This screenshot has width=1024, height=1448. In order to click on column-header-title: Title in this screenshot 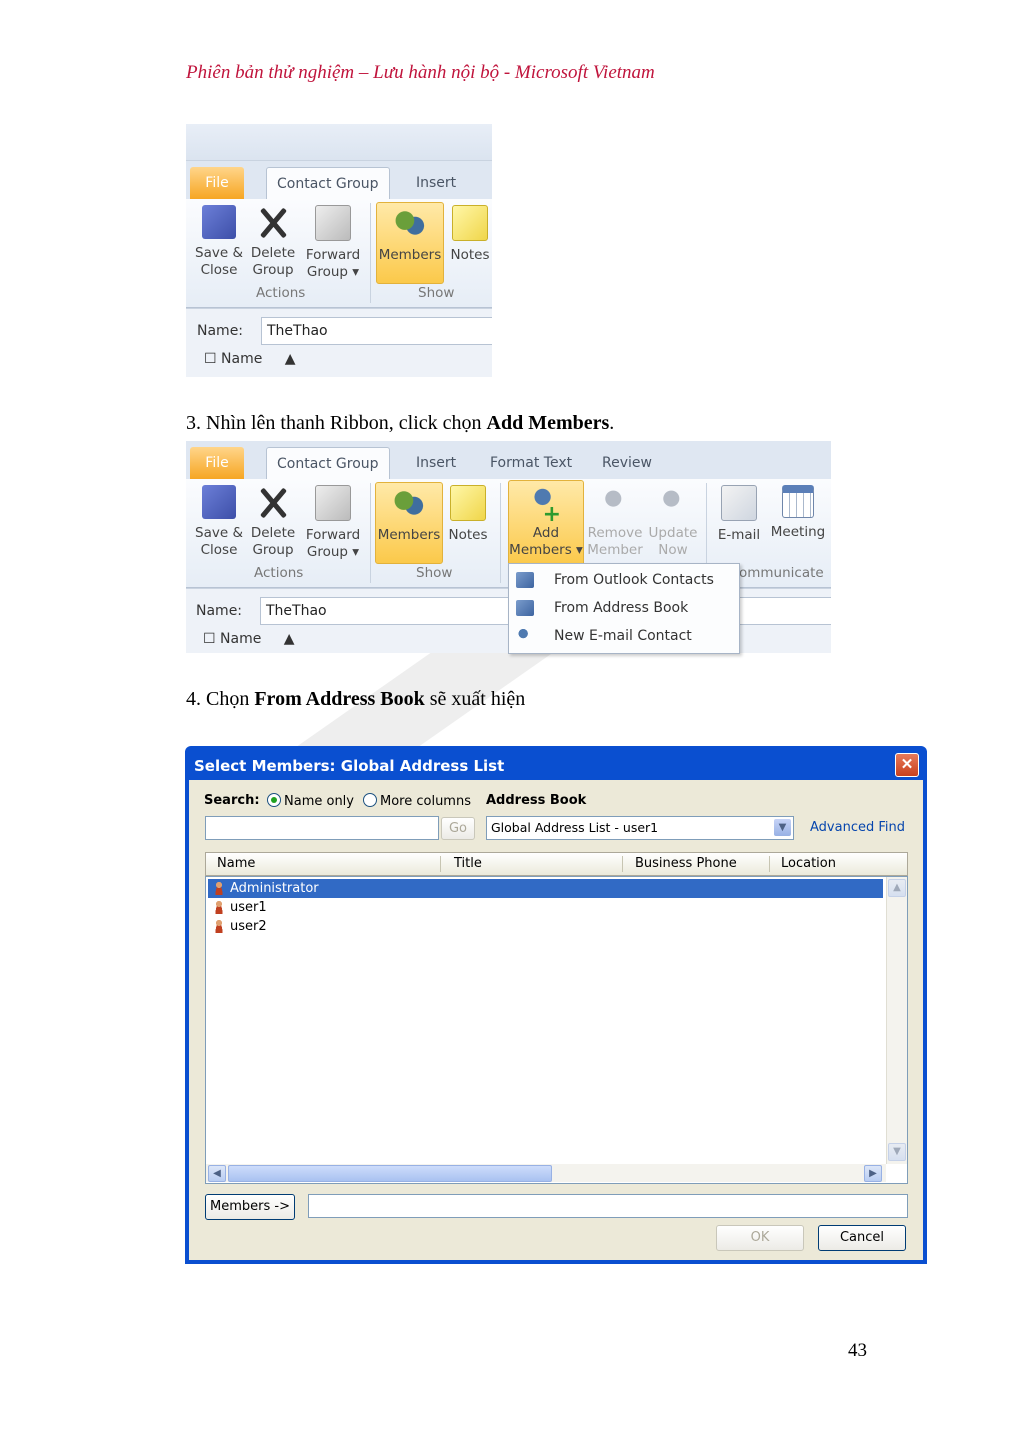, I will do `click(468, 863)`.